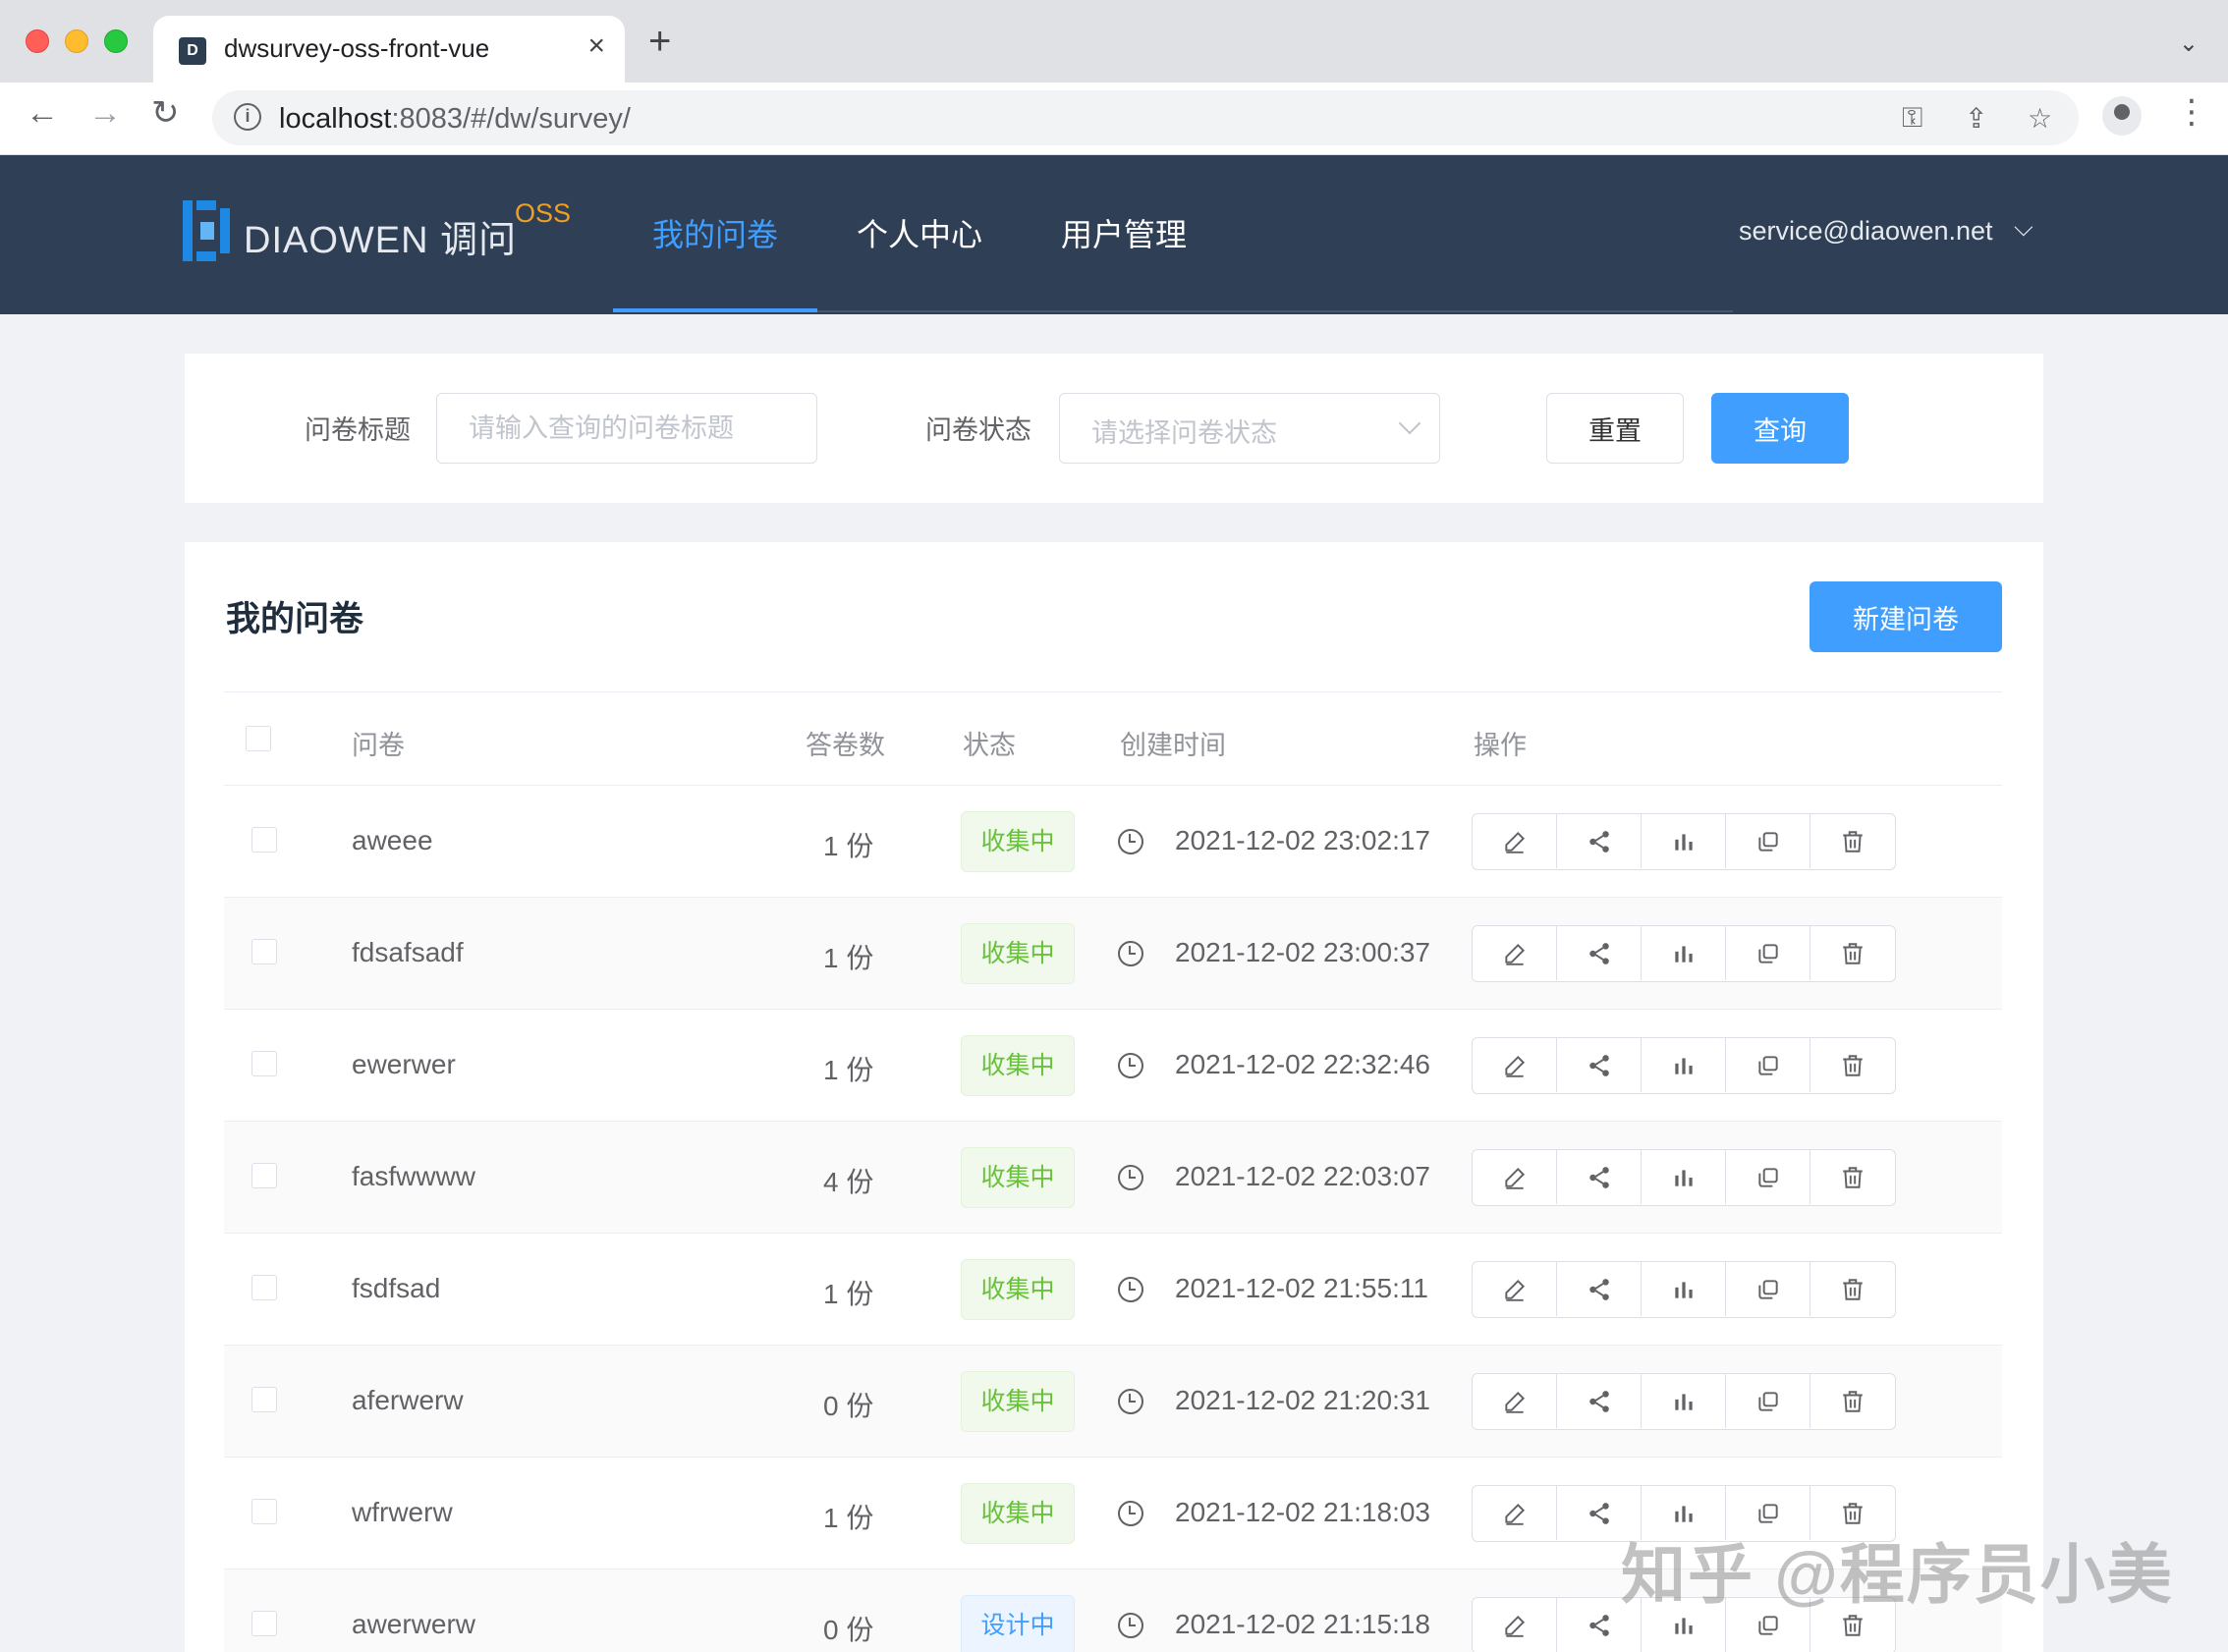  I want to click on tab-search-chevron-icon: ⌄, so click(2189, 43).